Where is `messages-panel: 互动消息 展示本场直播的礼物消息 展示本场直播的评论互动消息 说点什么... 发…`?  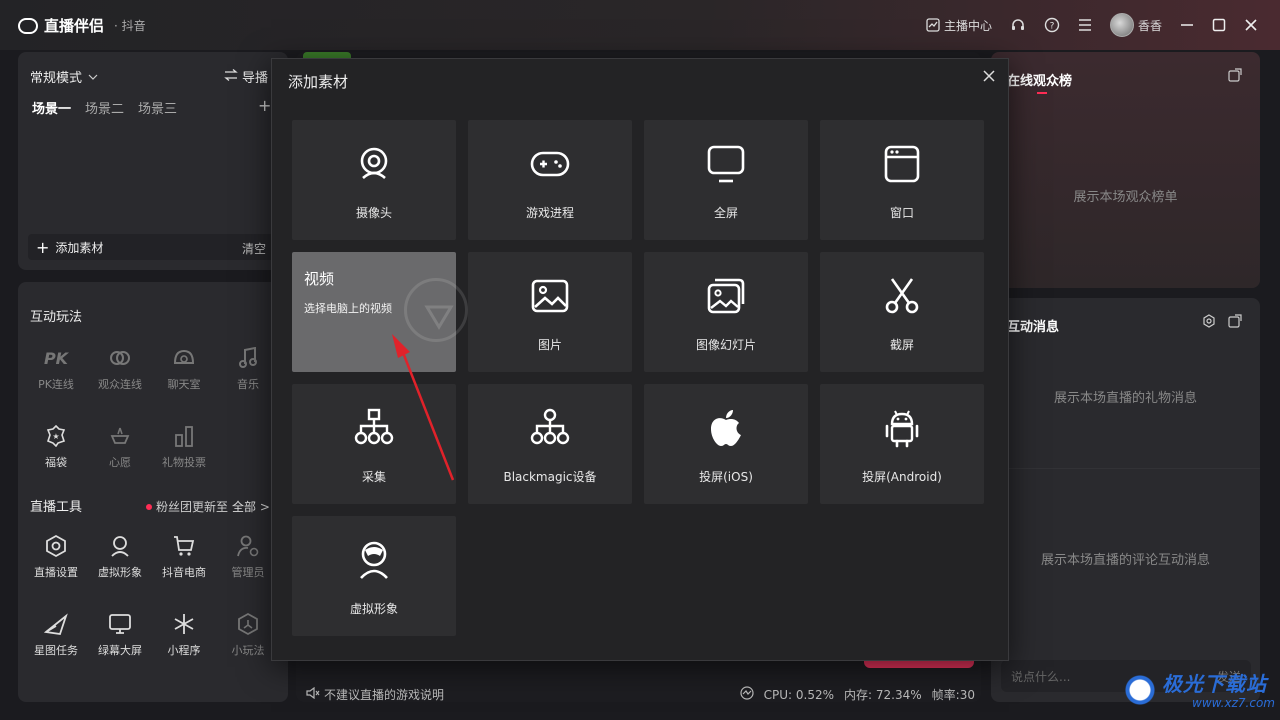
messages-panel: 互动消息 展示本场直播的礼物消息 展示本场直播的评论互动消息 说点什么... 发… is located at coordinates (1125, 500).